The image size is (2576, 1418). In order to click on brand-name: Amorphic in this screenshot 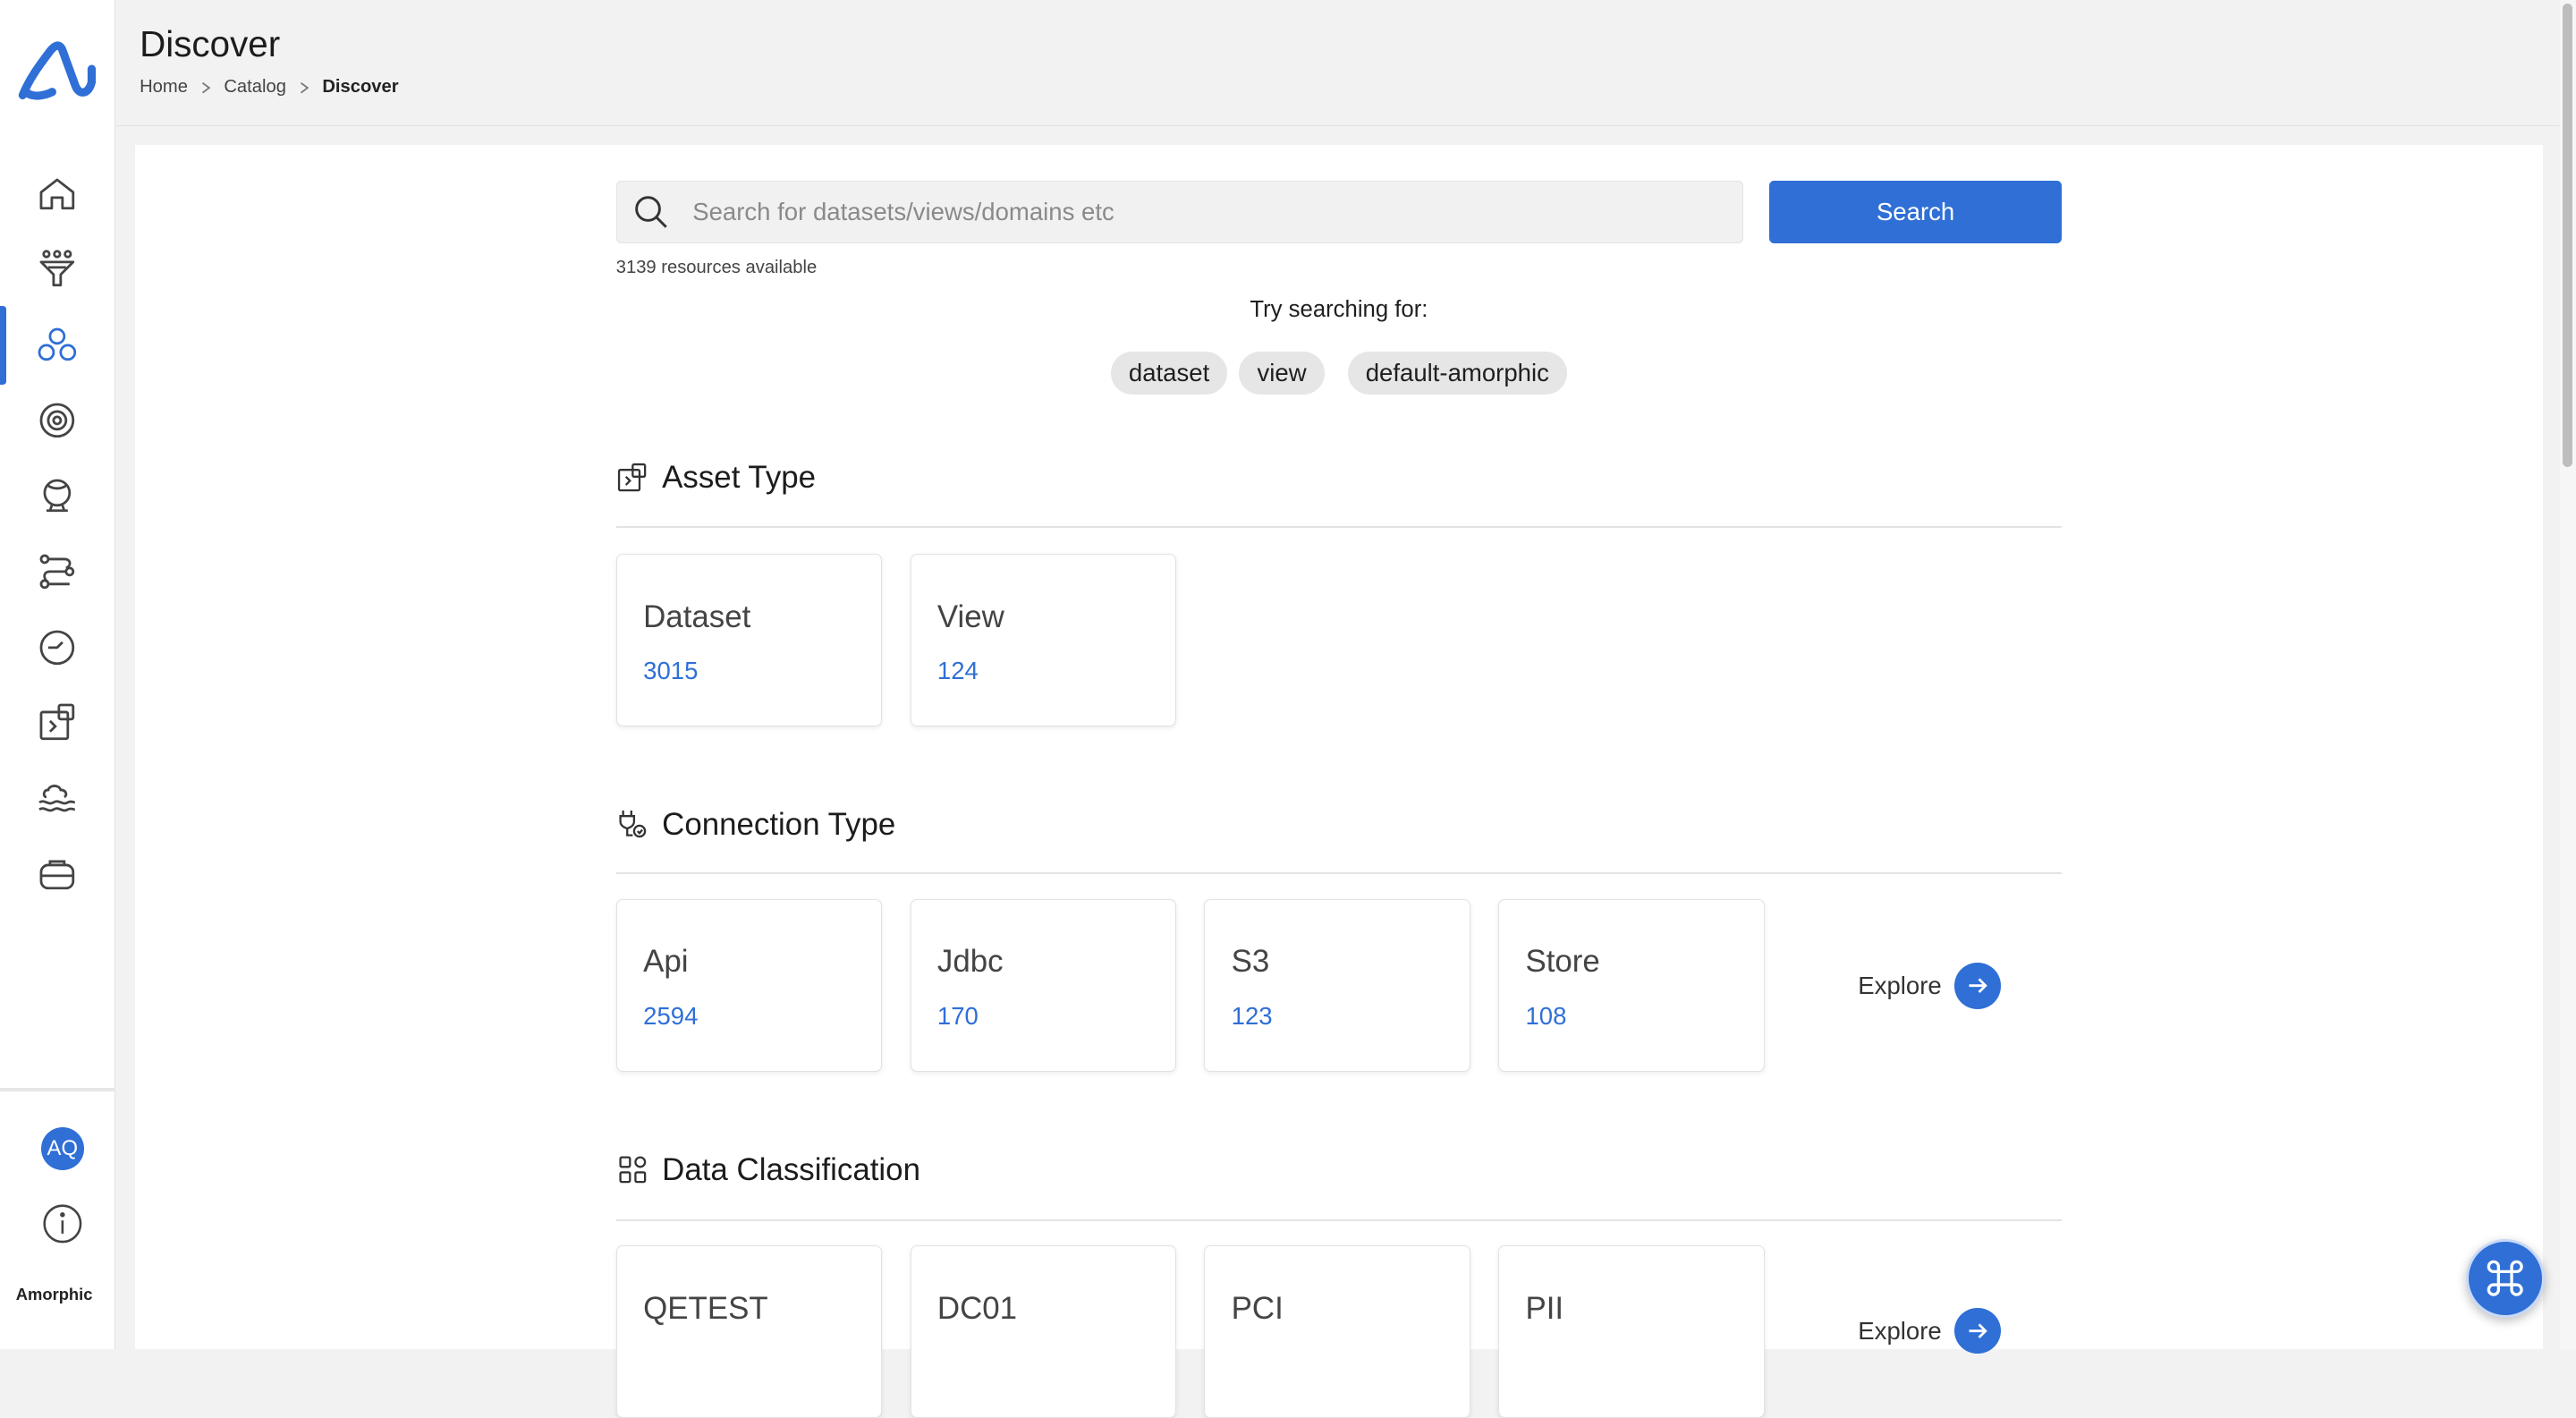, I will do `click(54, 1294)`.